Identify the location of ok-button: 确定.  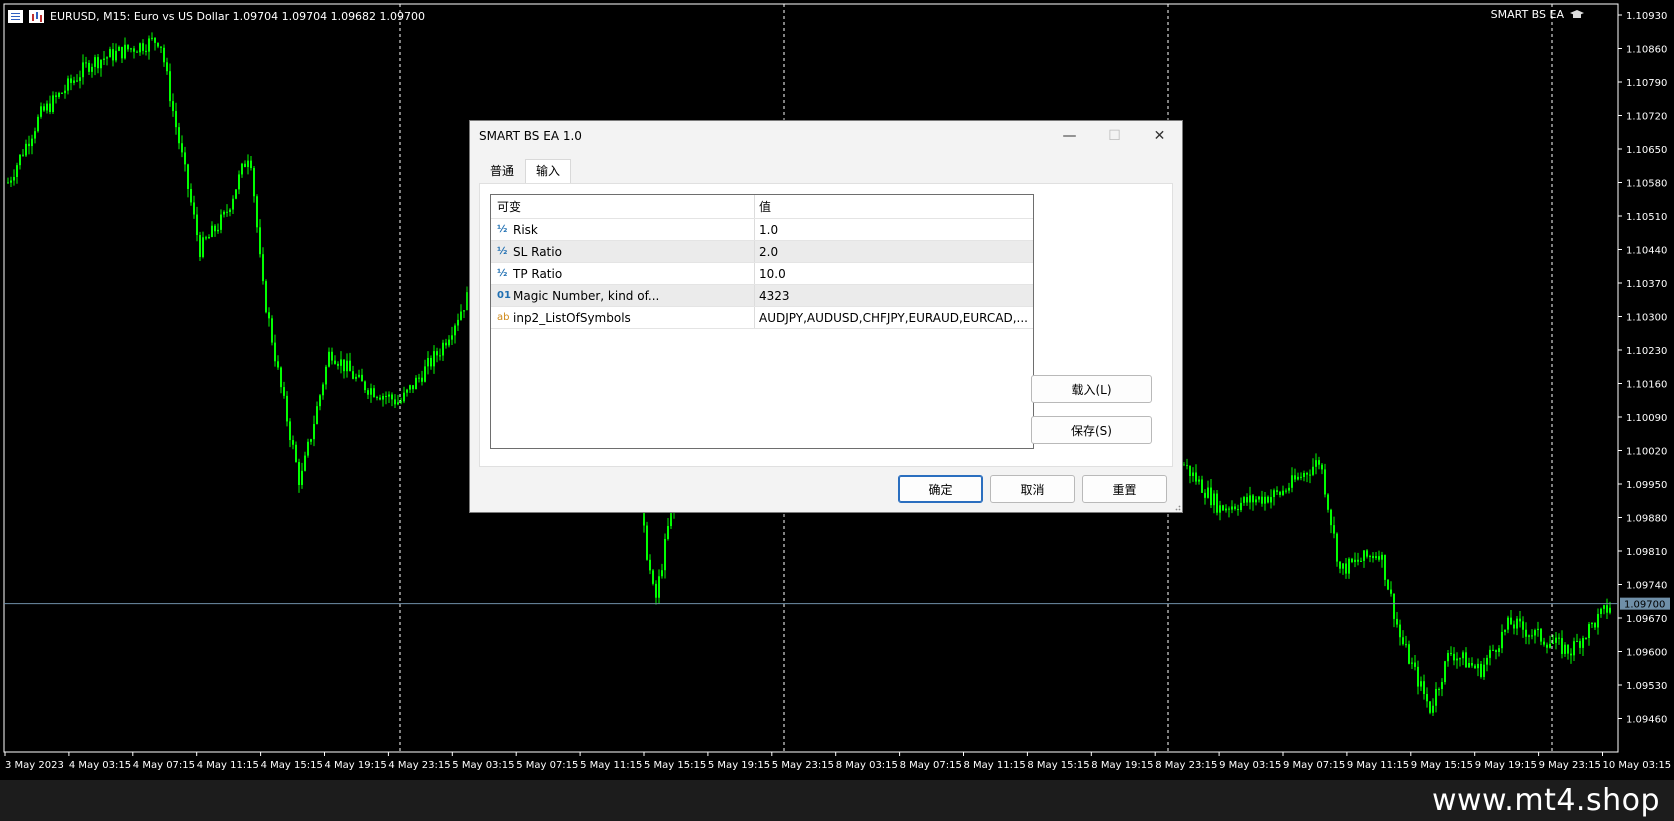
(940, 489).